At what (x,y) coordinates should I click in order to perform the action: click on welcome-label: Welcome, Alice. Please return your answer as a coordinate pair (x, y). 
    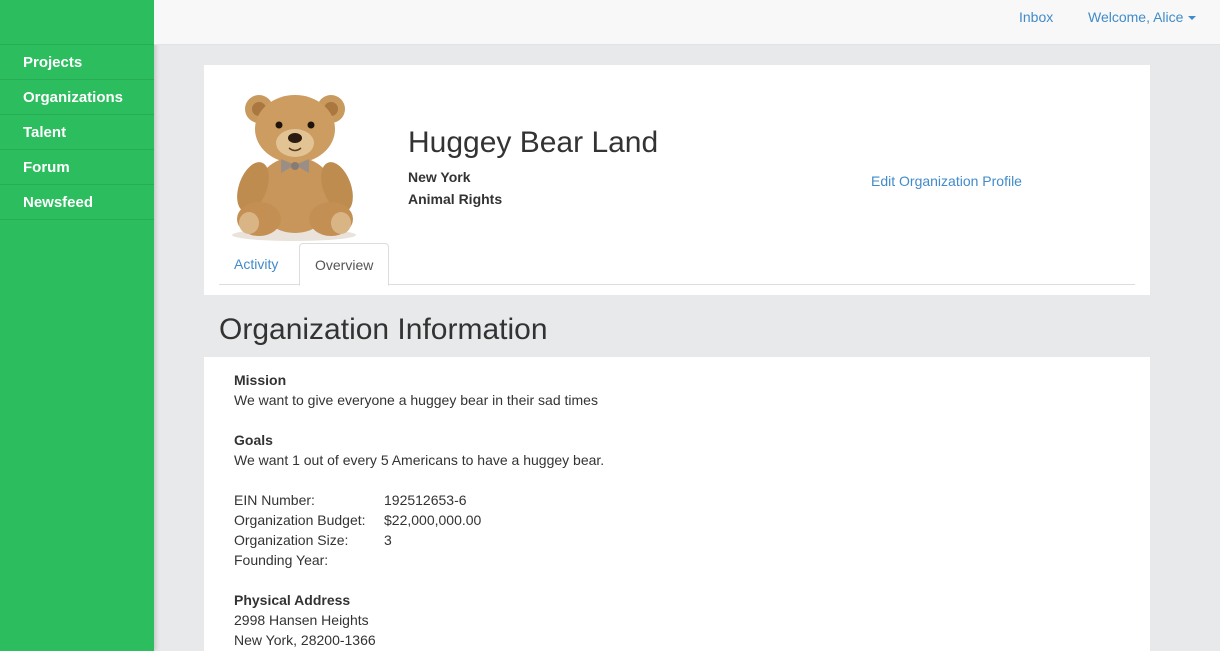
    Looking at the image, I should click on (1136, 17).